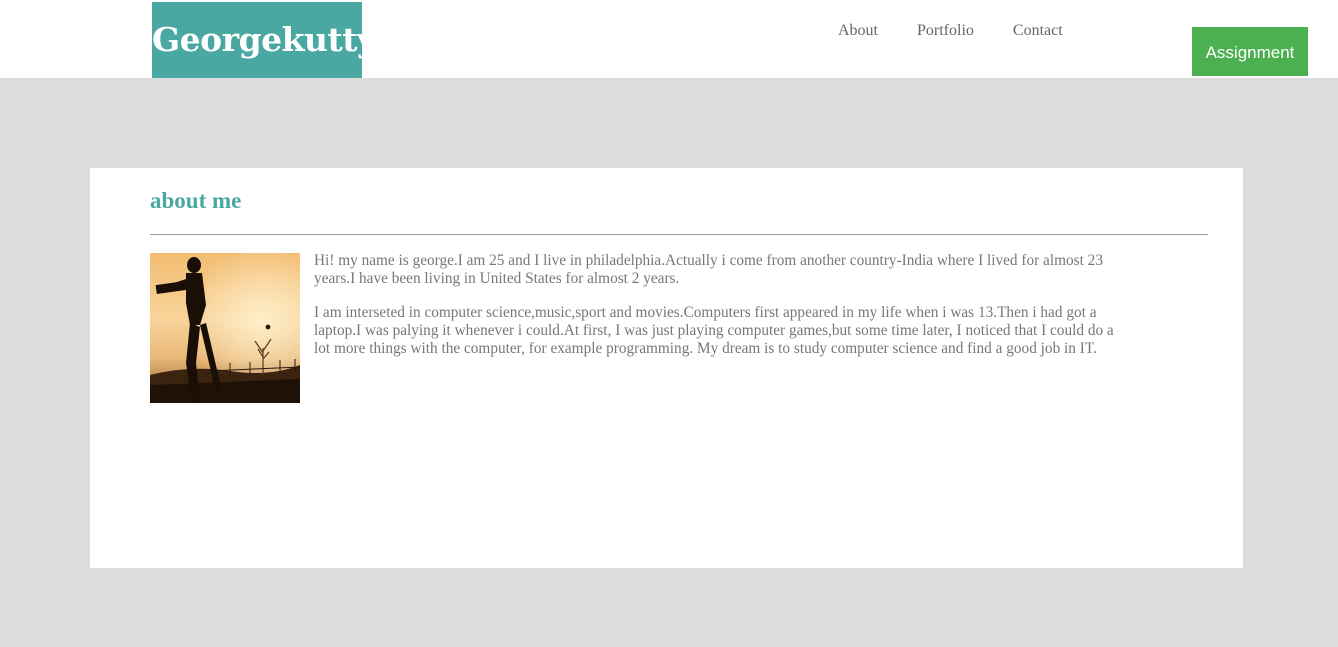 This screenshot has width=1338, height=647. Describe the element at coordinates (1038, 31) in the screenshot. I see `nav-link-contact: Contact` at that location.